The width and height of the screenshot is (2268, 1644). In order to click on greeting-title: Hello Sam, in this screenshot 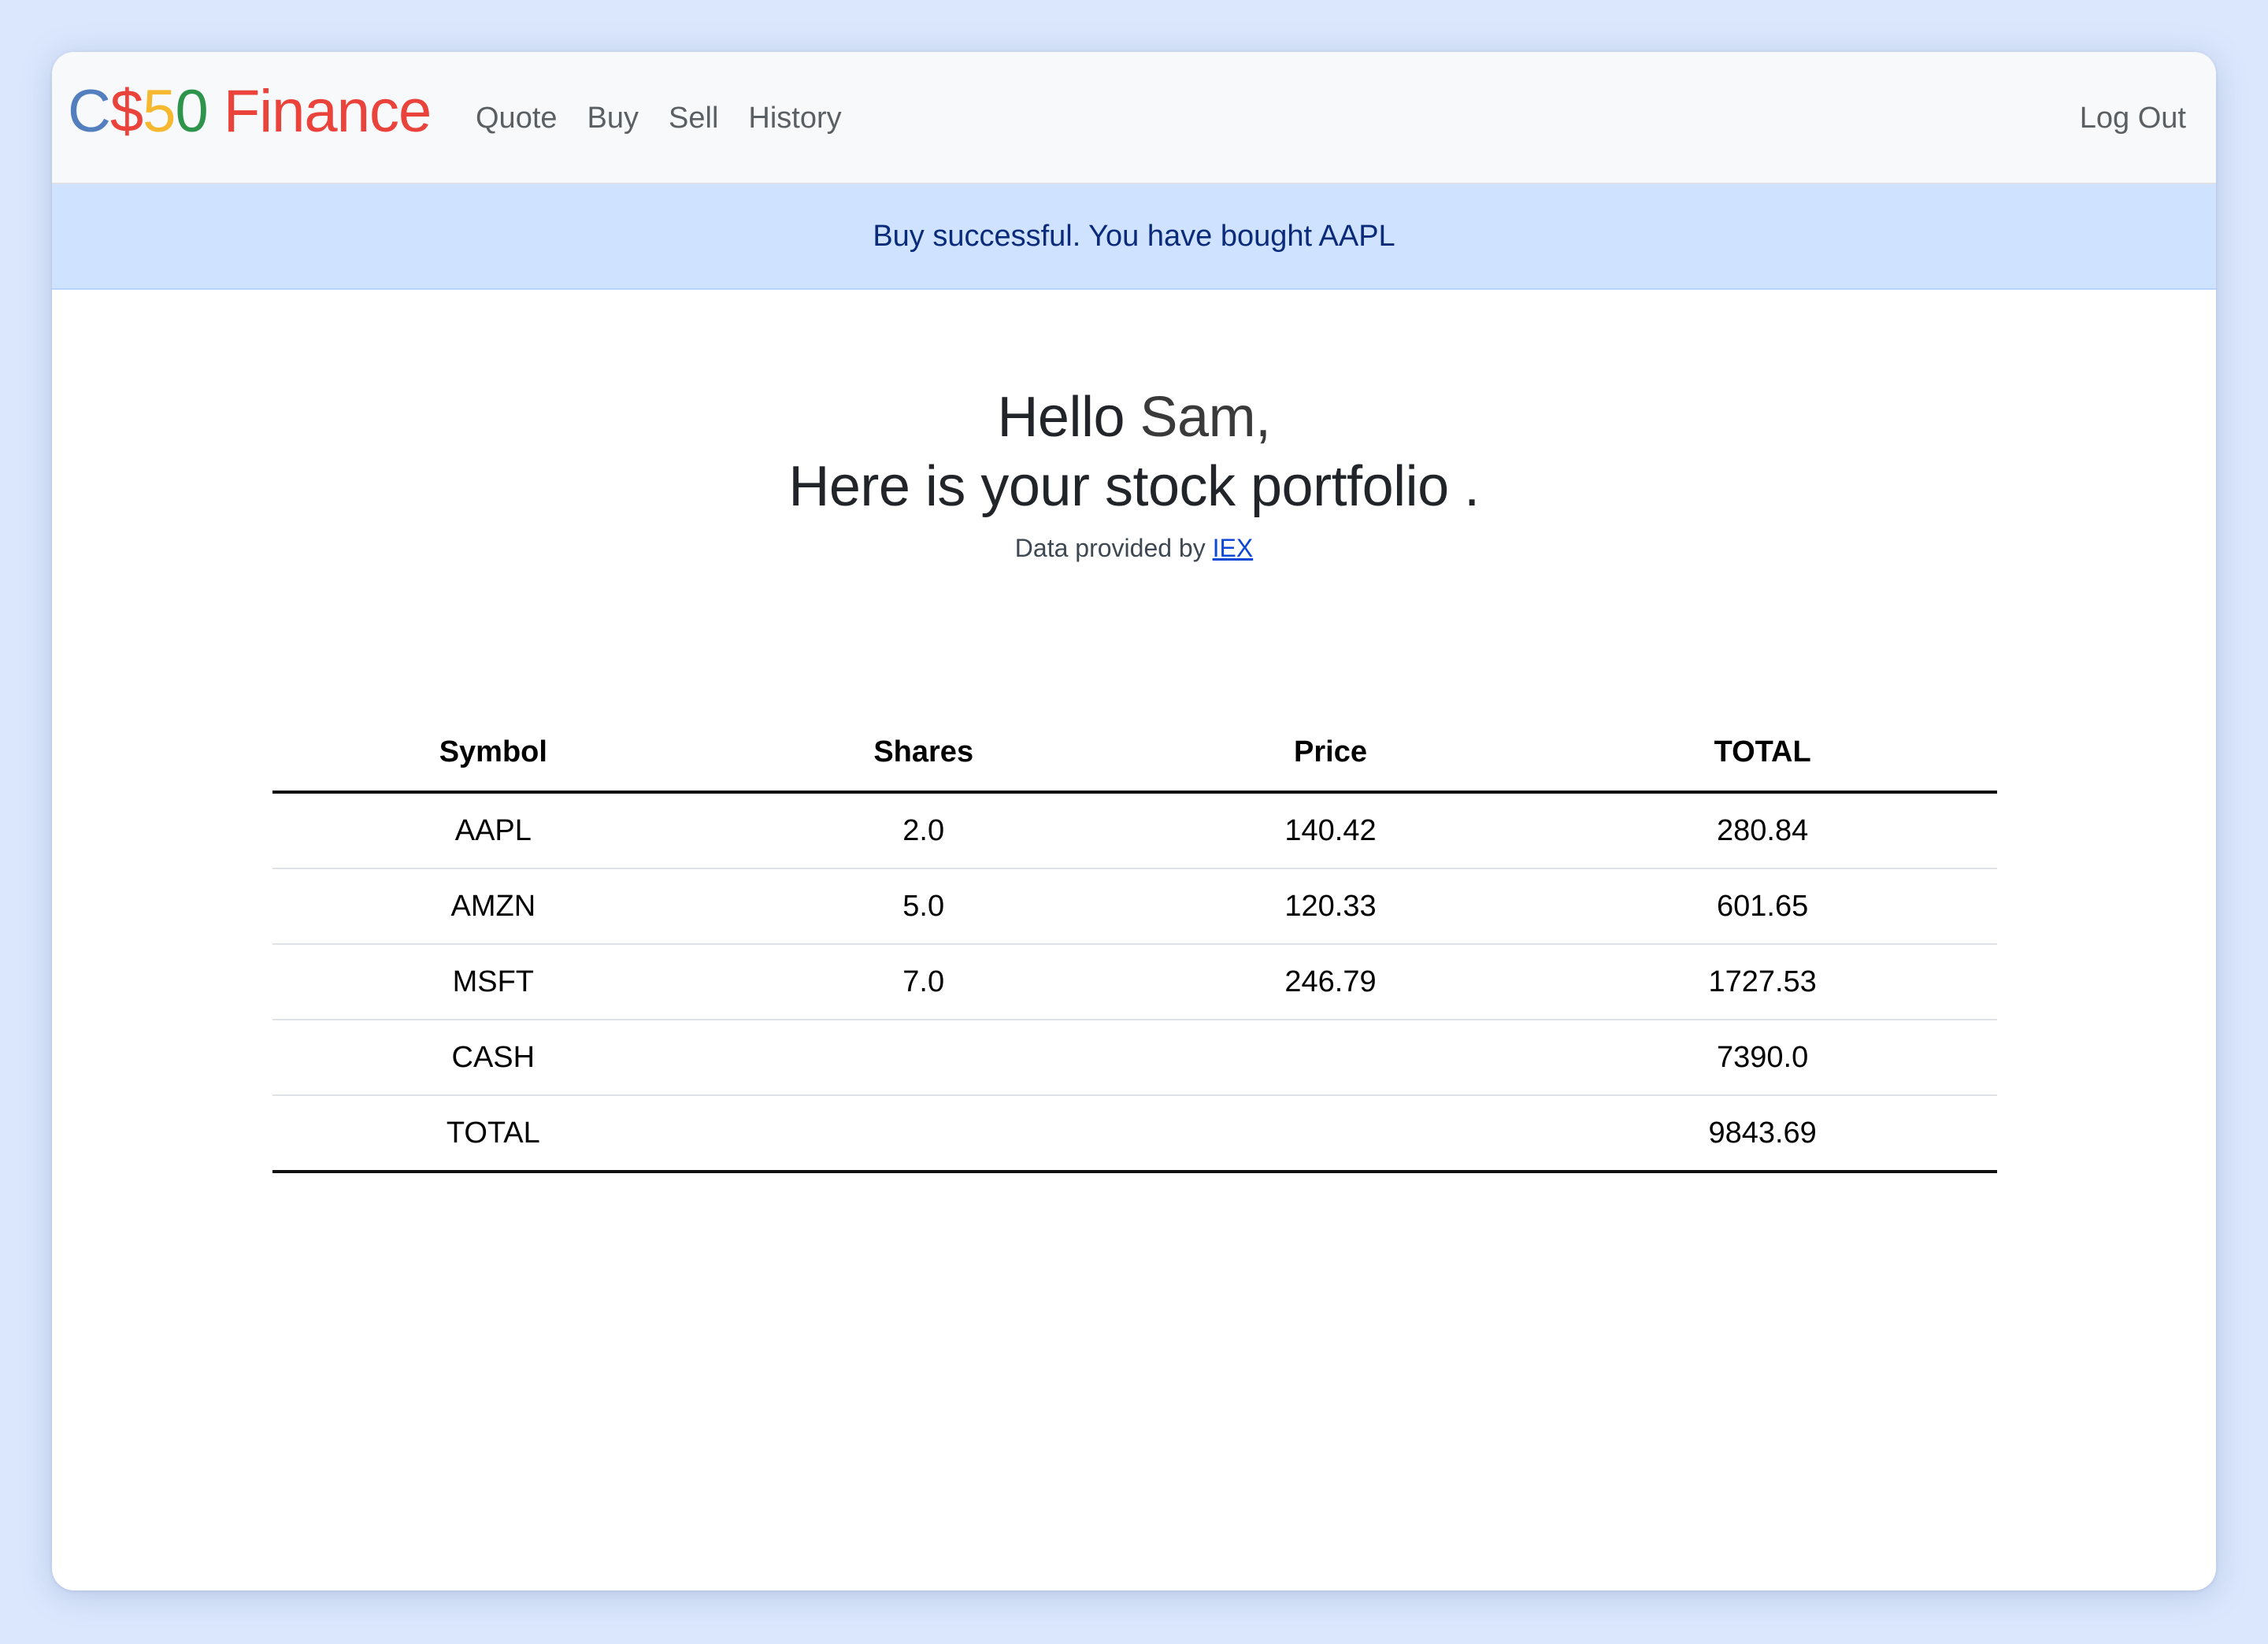, I will do `click(1134, 417)`.